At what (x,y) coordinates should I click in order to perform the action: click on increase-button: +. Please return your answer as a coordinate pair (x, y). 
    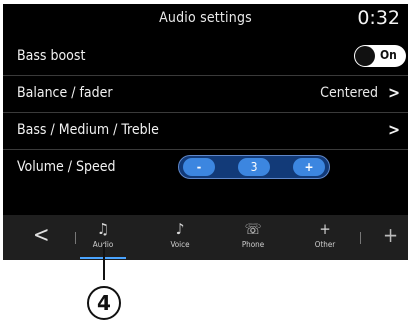
    Looking at the image, I should click on (309, 167).